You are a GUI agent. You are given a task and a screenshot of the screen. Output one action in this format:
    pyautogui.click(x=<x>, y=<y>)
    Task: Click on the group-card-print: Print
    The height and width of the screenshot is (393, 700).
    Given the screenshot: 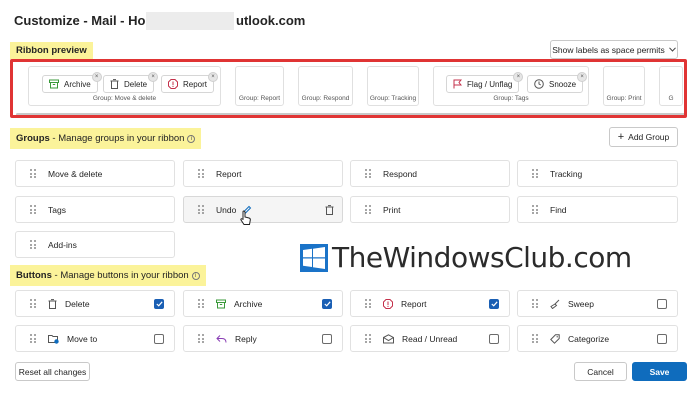 What is the action you would take?
    pyautogui.click(x=430, y=209)
    